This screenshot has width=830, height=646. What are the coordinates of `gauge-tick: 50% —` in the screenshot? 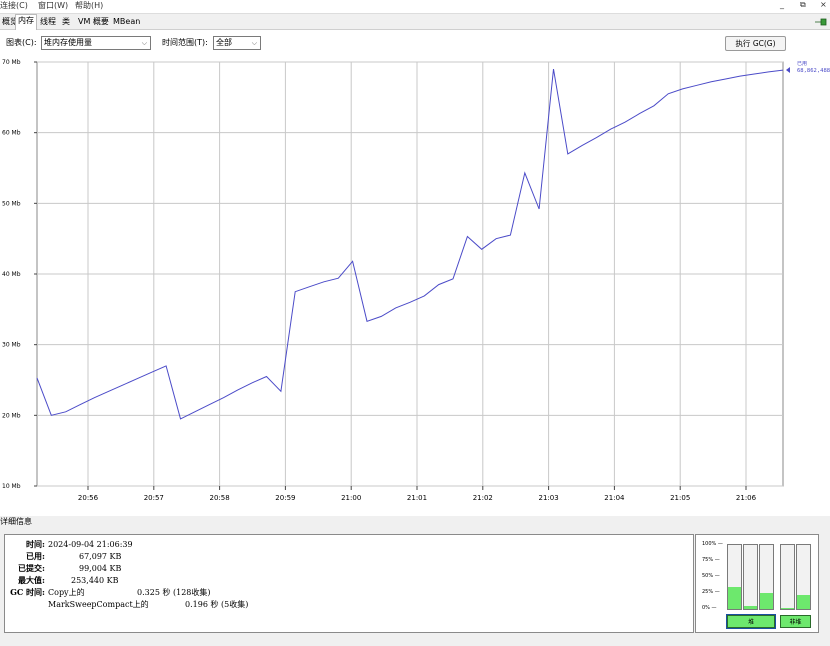 It's located at (711, 576).